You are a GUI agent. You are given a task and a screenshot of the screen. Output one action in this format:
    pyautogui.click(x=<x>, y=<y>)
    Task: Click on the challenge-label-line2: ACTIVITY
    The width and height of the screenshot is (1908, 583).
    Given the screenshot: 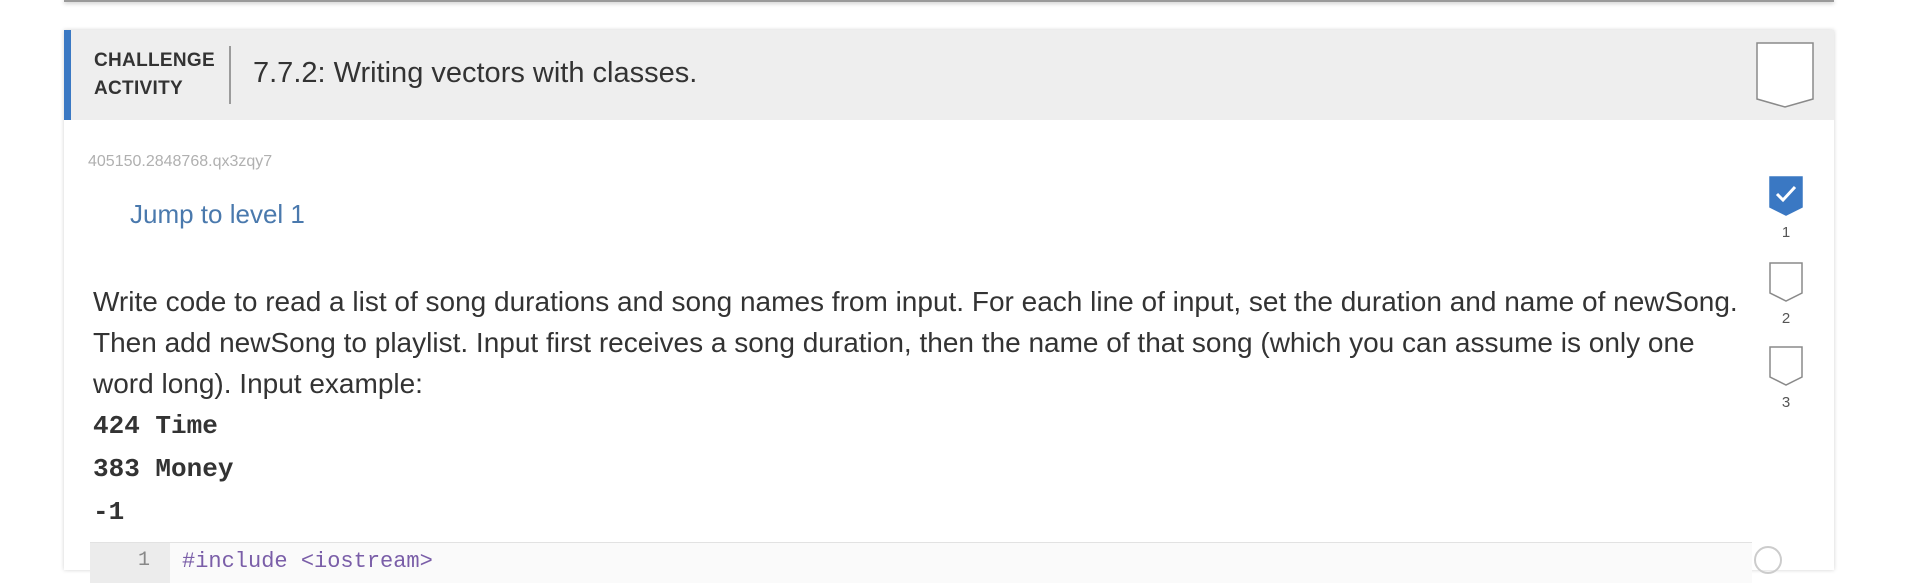 What is the action you would take?
    pyautogui.click(x=138, y=88)
    